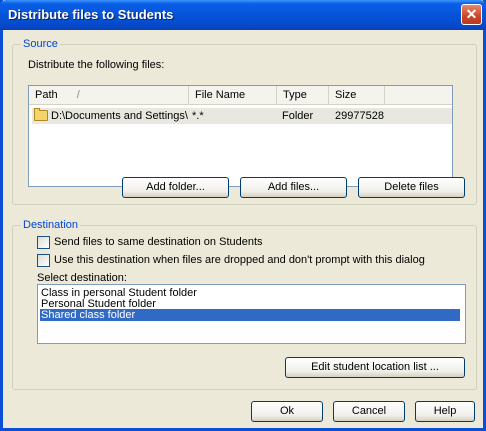 This screenshot has height=431, width=486. Describe the element at coordinates (198, 116) in the screenshot. I see `row-file-name: *.*` at that location.